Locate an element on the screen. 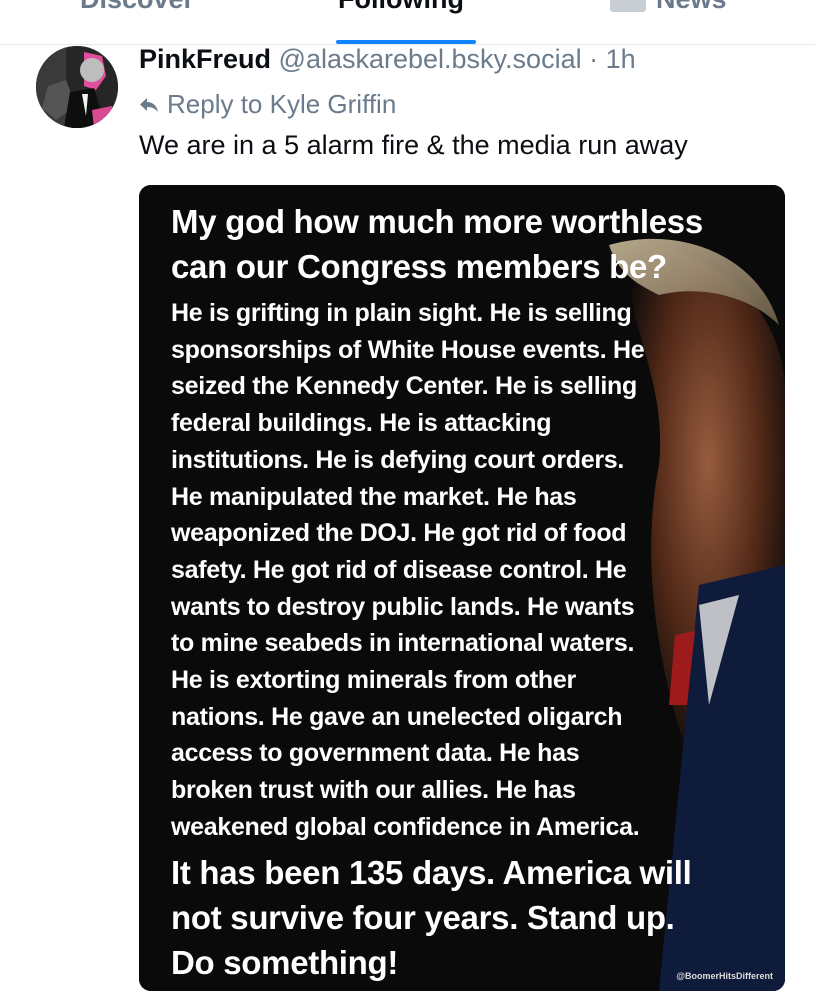 This screenshot has width=815, height=1000. body-line: seized the Kennedy Center. He is selling is located at coordinates (404, 386).